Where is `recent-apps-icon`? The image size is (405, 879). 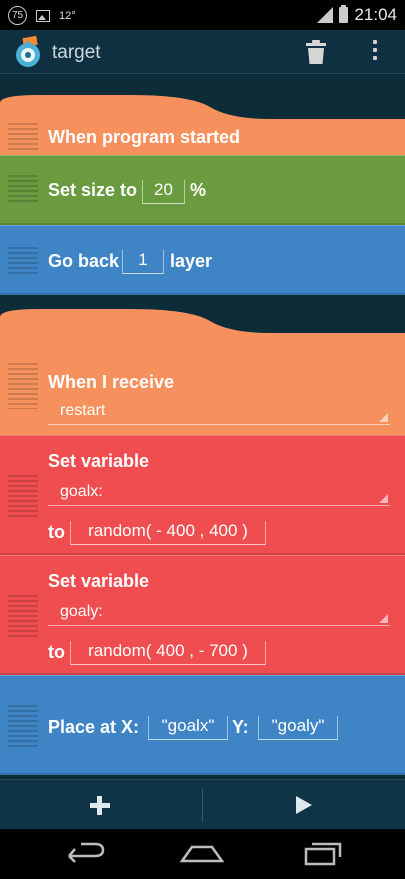
recent-apps-icon is located at coordinates (322, 854).